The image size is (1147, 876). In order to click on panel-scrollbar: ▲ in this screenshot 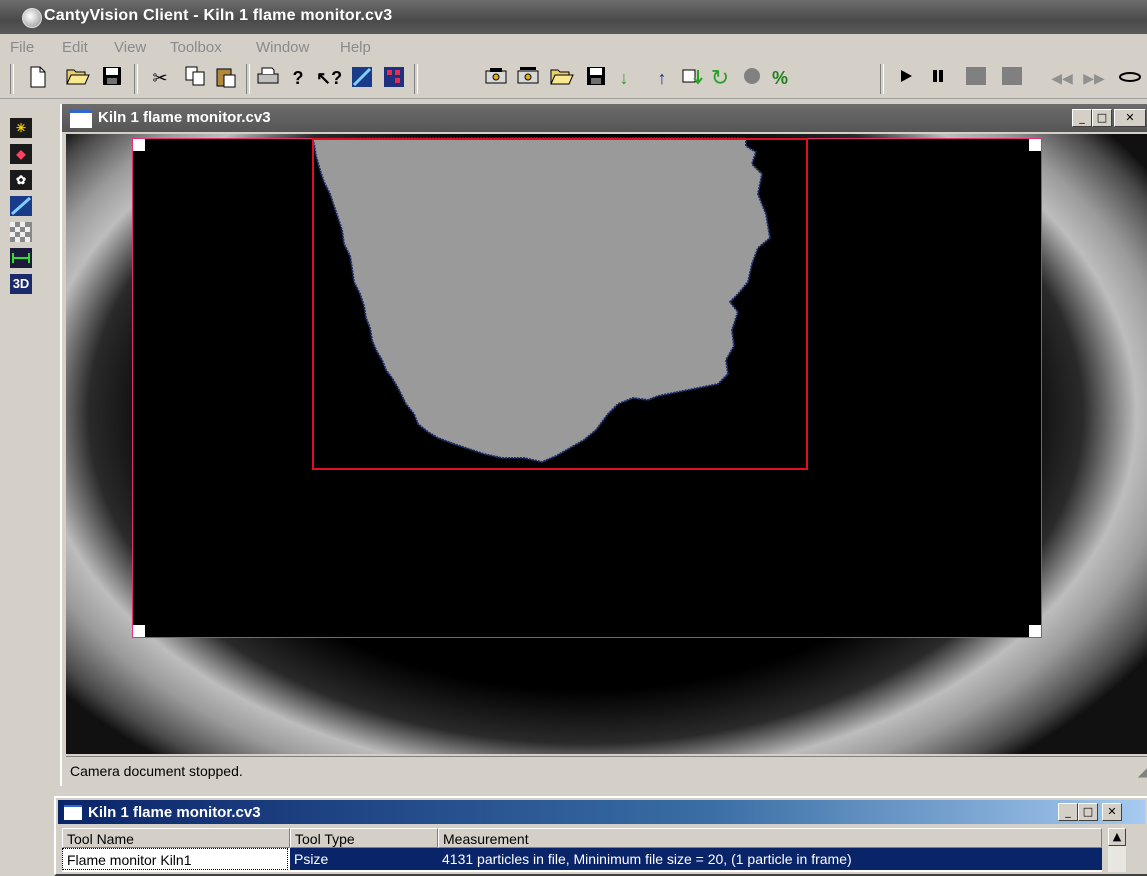, I will do `click(1117, 850)`.